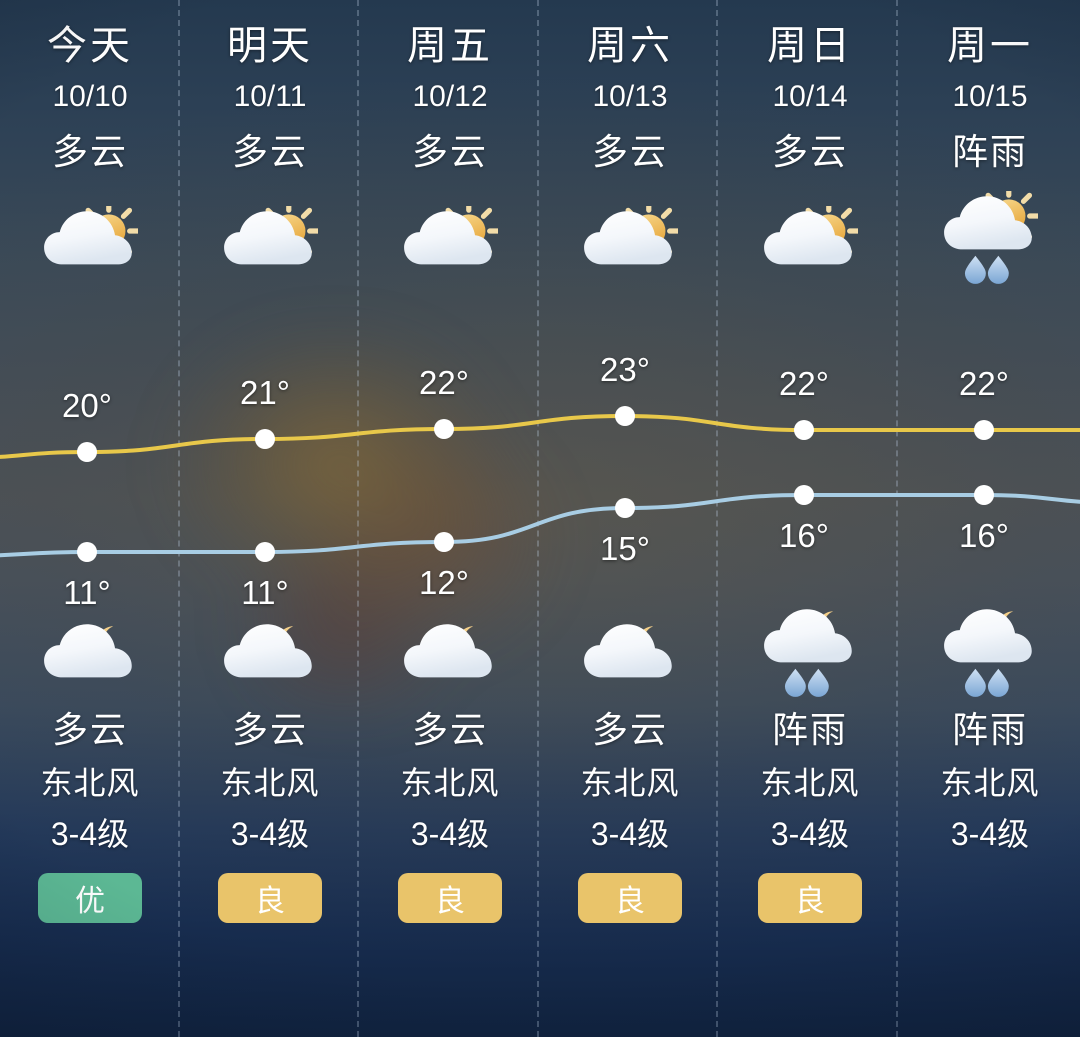 The image size is (1080, 1037). What do you see at coordinates (270, 96) in the screenshot?
I see `day-date: 10/11` at bounding box center [270, 96].